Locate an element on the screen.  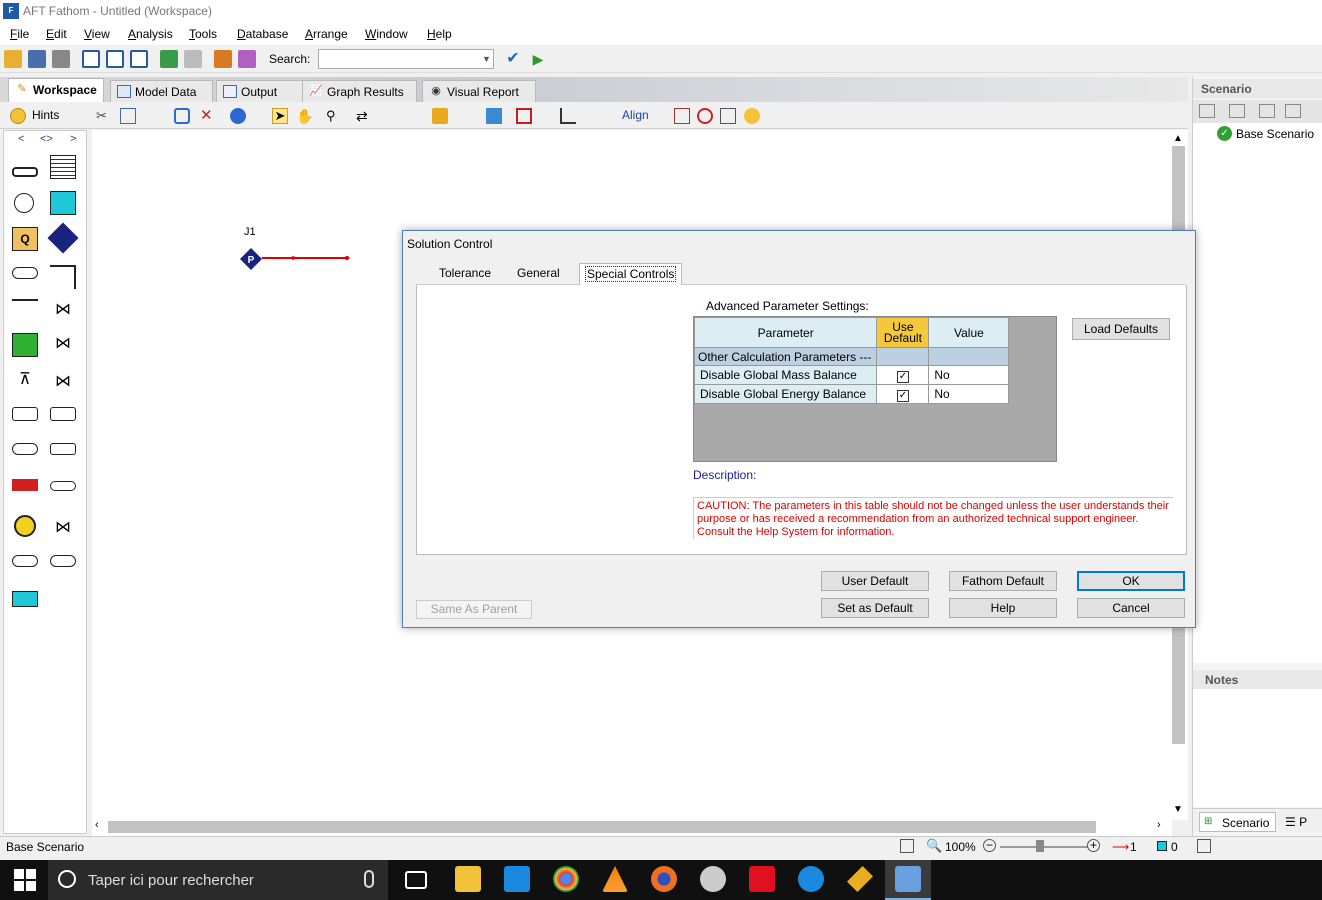
run-model-icon: ▶ is located at coordinates (538, 59).